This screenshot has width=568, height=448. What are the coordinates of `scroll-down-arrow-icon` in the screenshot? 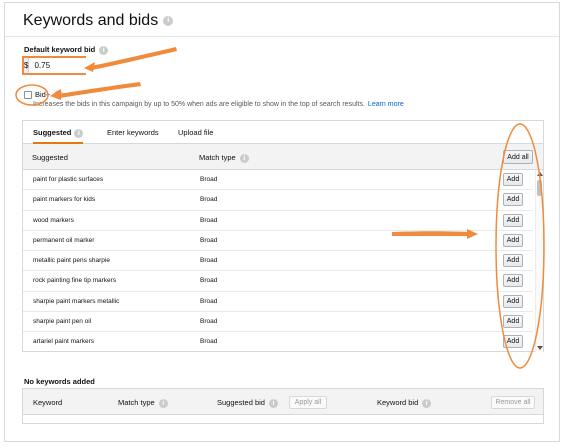 It's located at (540, 348).